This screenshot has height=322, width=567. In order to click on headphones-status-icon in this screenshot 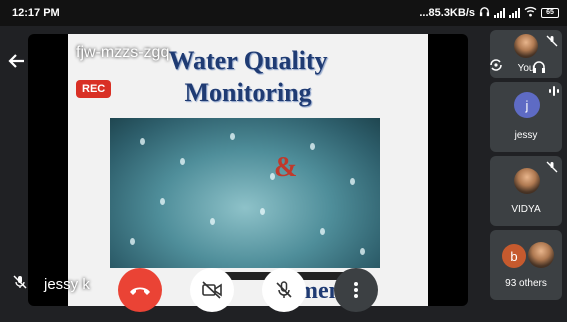, I will do `click(484, 13)`.